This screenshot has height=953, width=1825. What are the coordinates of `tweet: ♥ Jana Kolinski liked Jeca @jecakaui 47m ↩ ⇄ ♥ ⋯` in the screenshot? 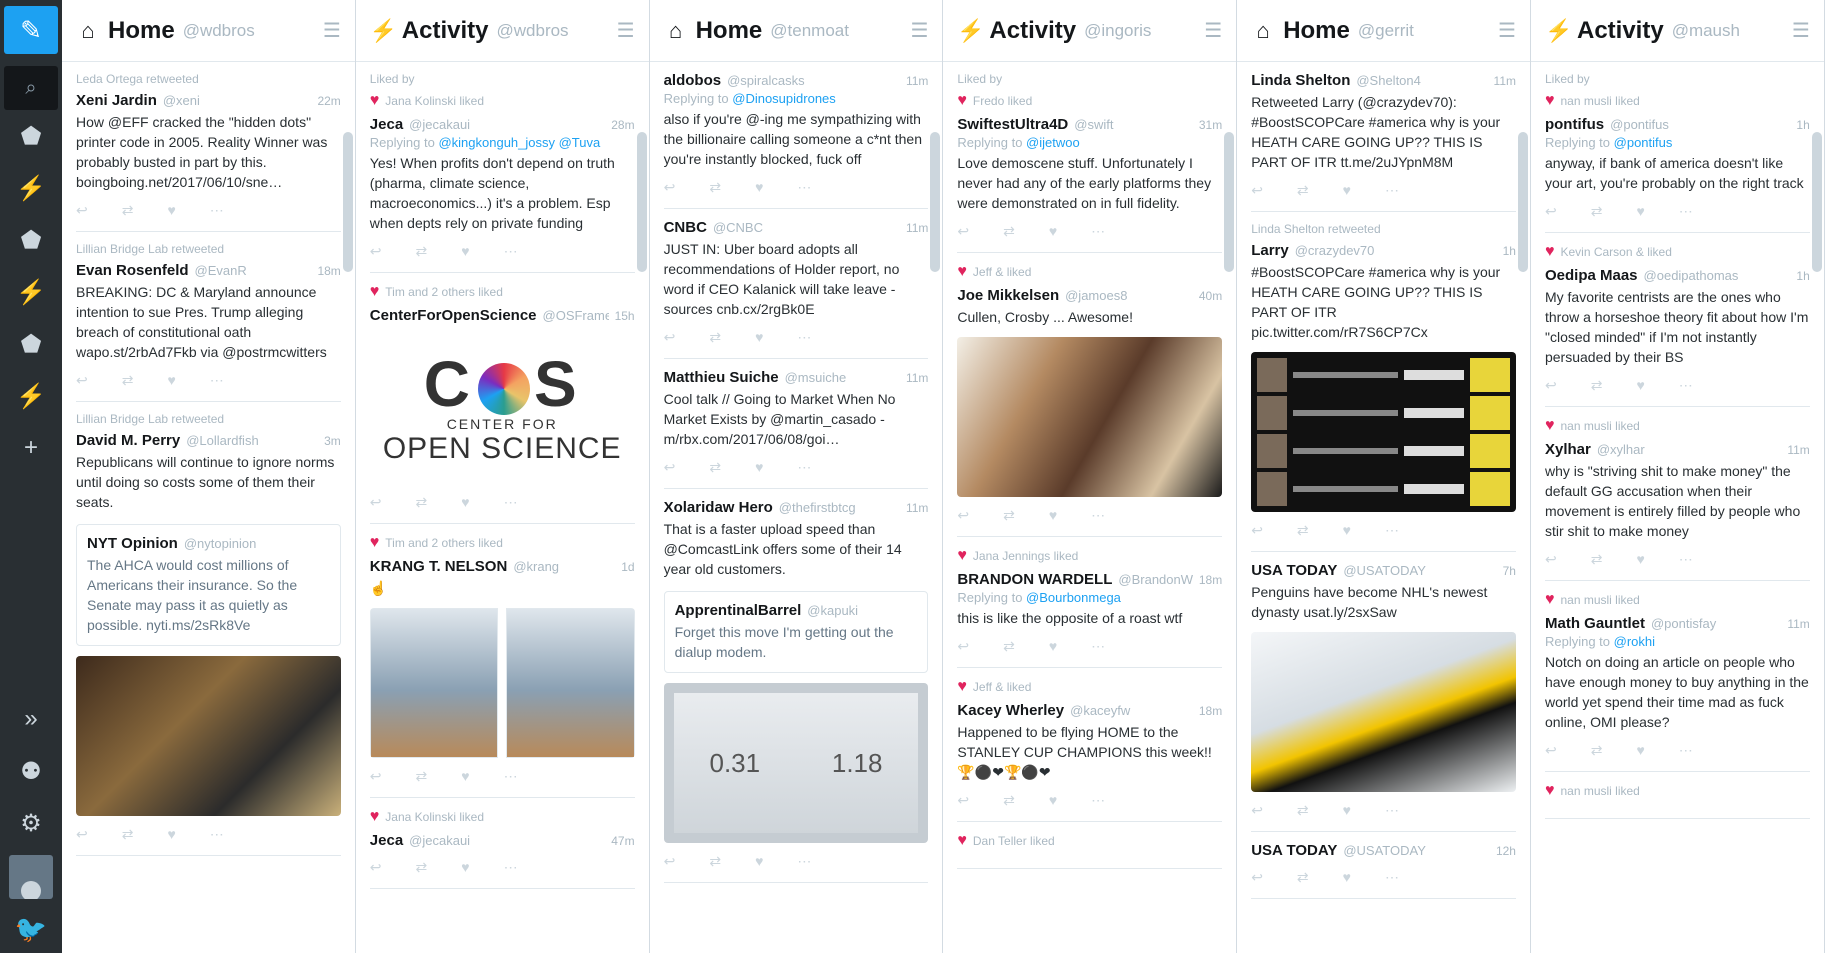 It's located at (502, 843).